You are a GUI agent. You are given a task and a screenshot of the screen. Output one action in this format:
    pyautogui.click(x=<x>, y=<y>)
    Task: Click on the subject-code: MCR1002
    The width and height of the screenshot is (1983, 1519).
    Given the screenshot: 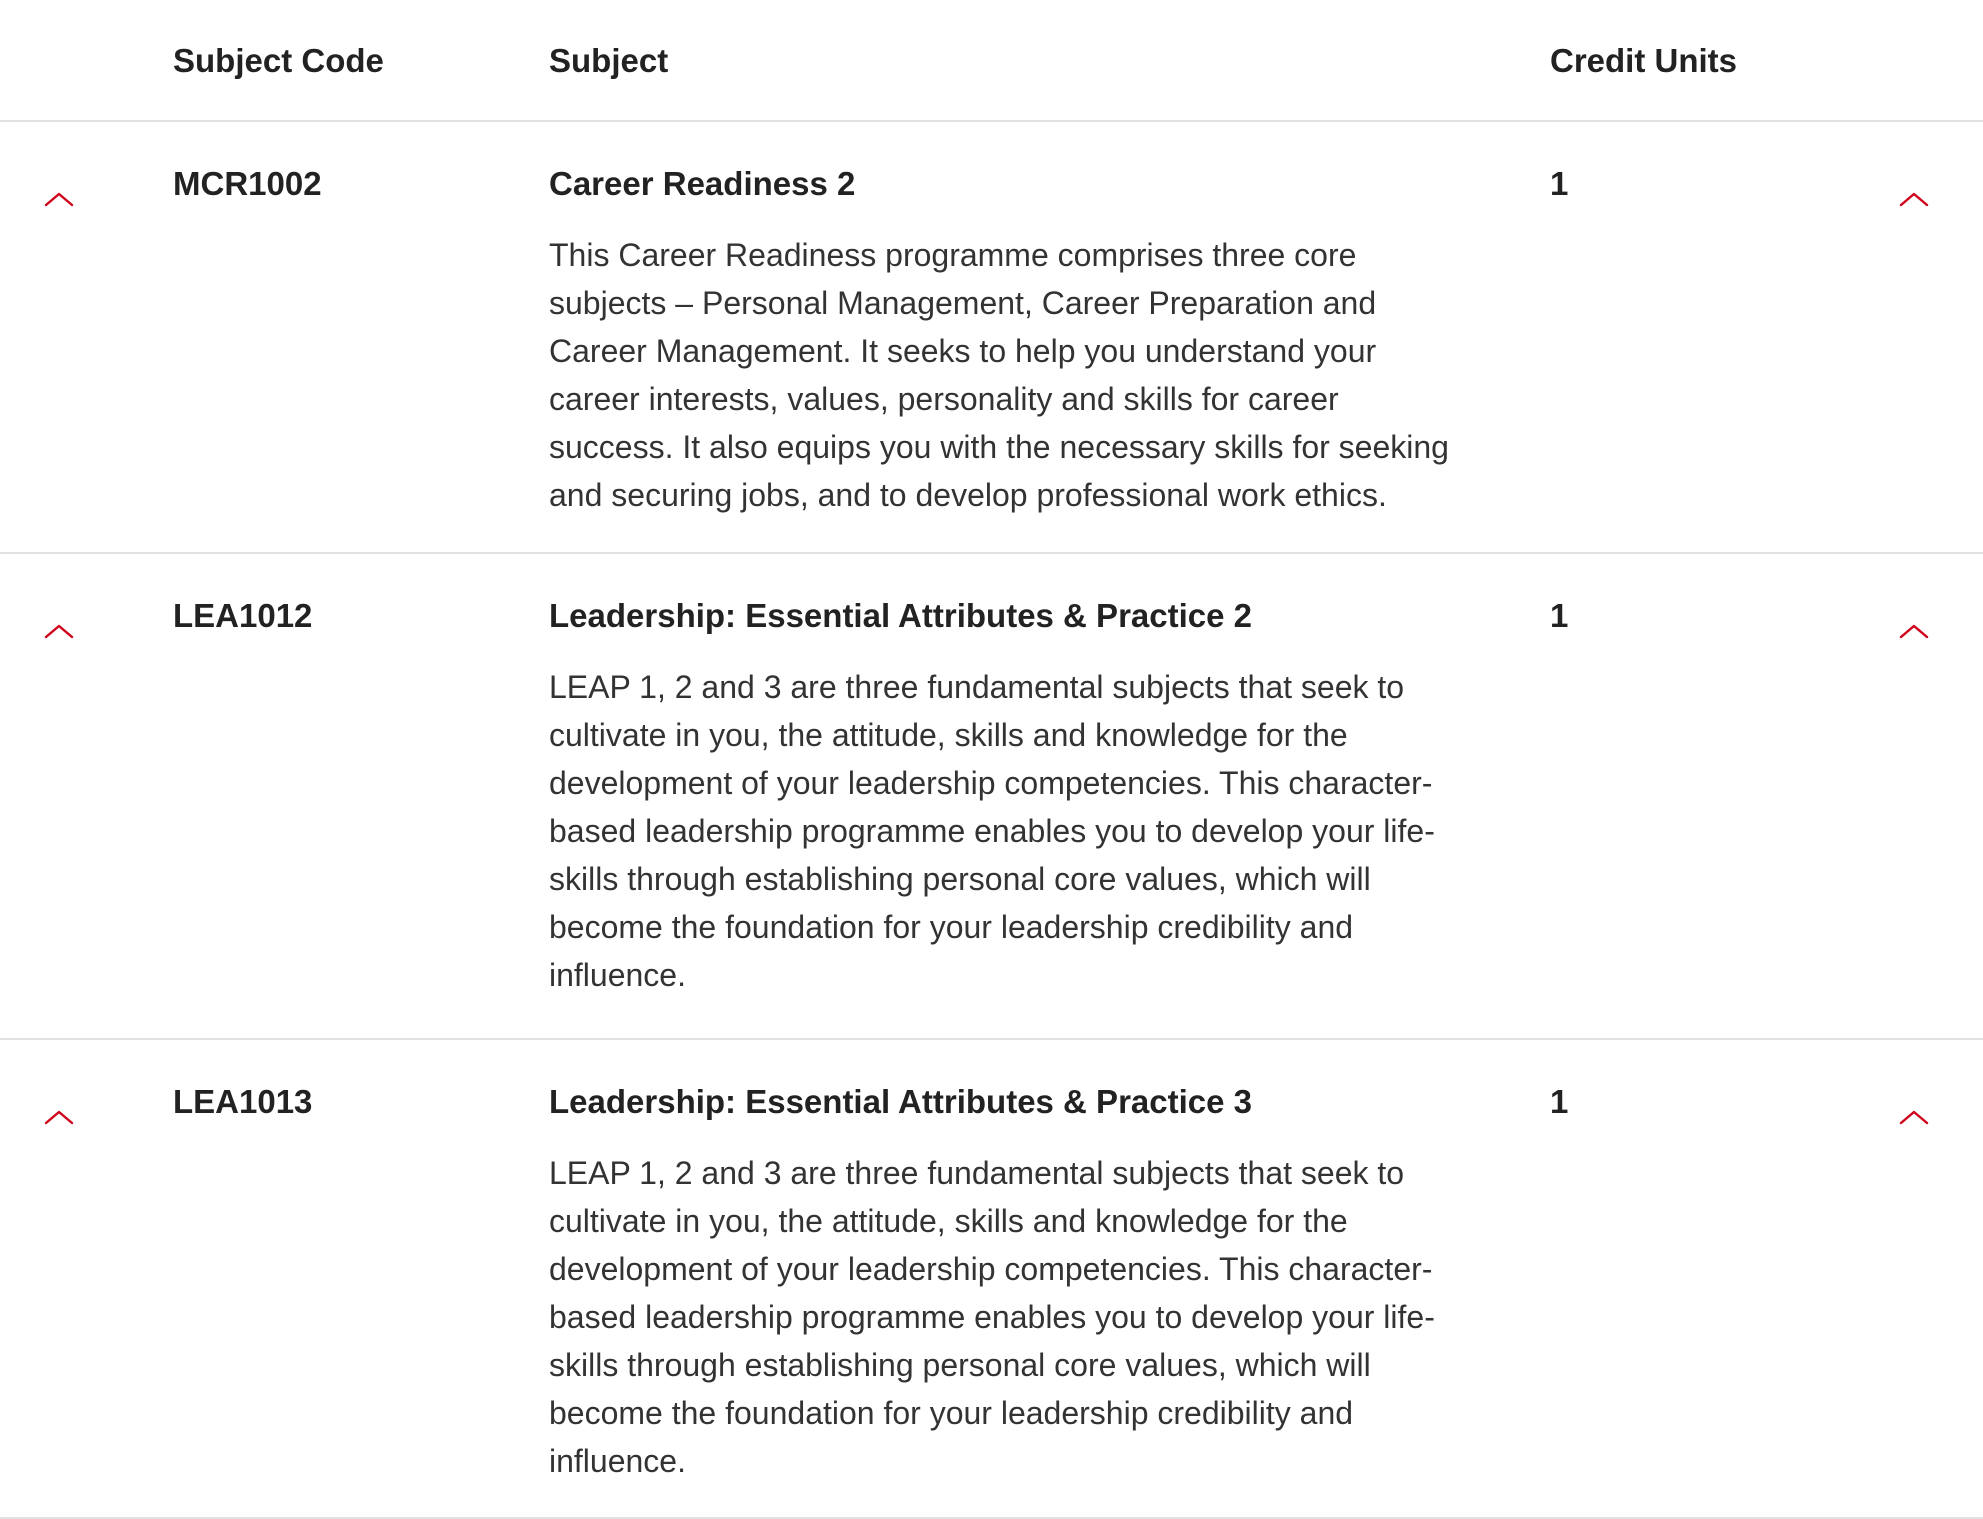 What is the action you would take?
    pyautogui.click(x=247, y=183)
    